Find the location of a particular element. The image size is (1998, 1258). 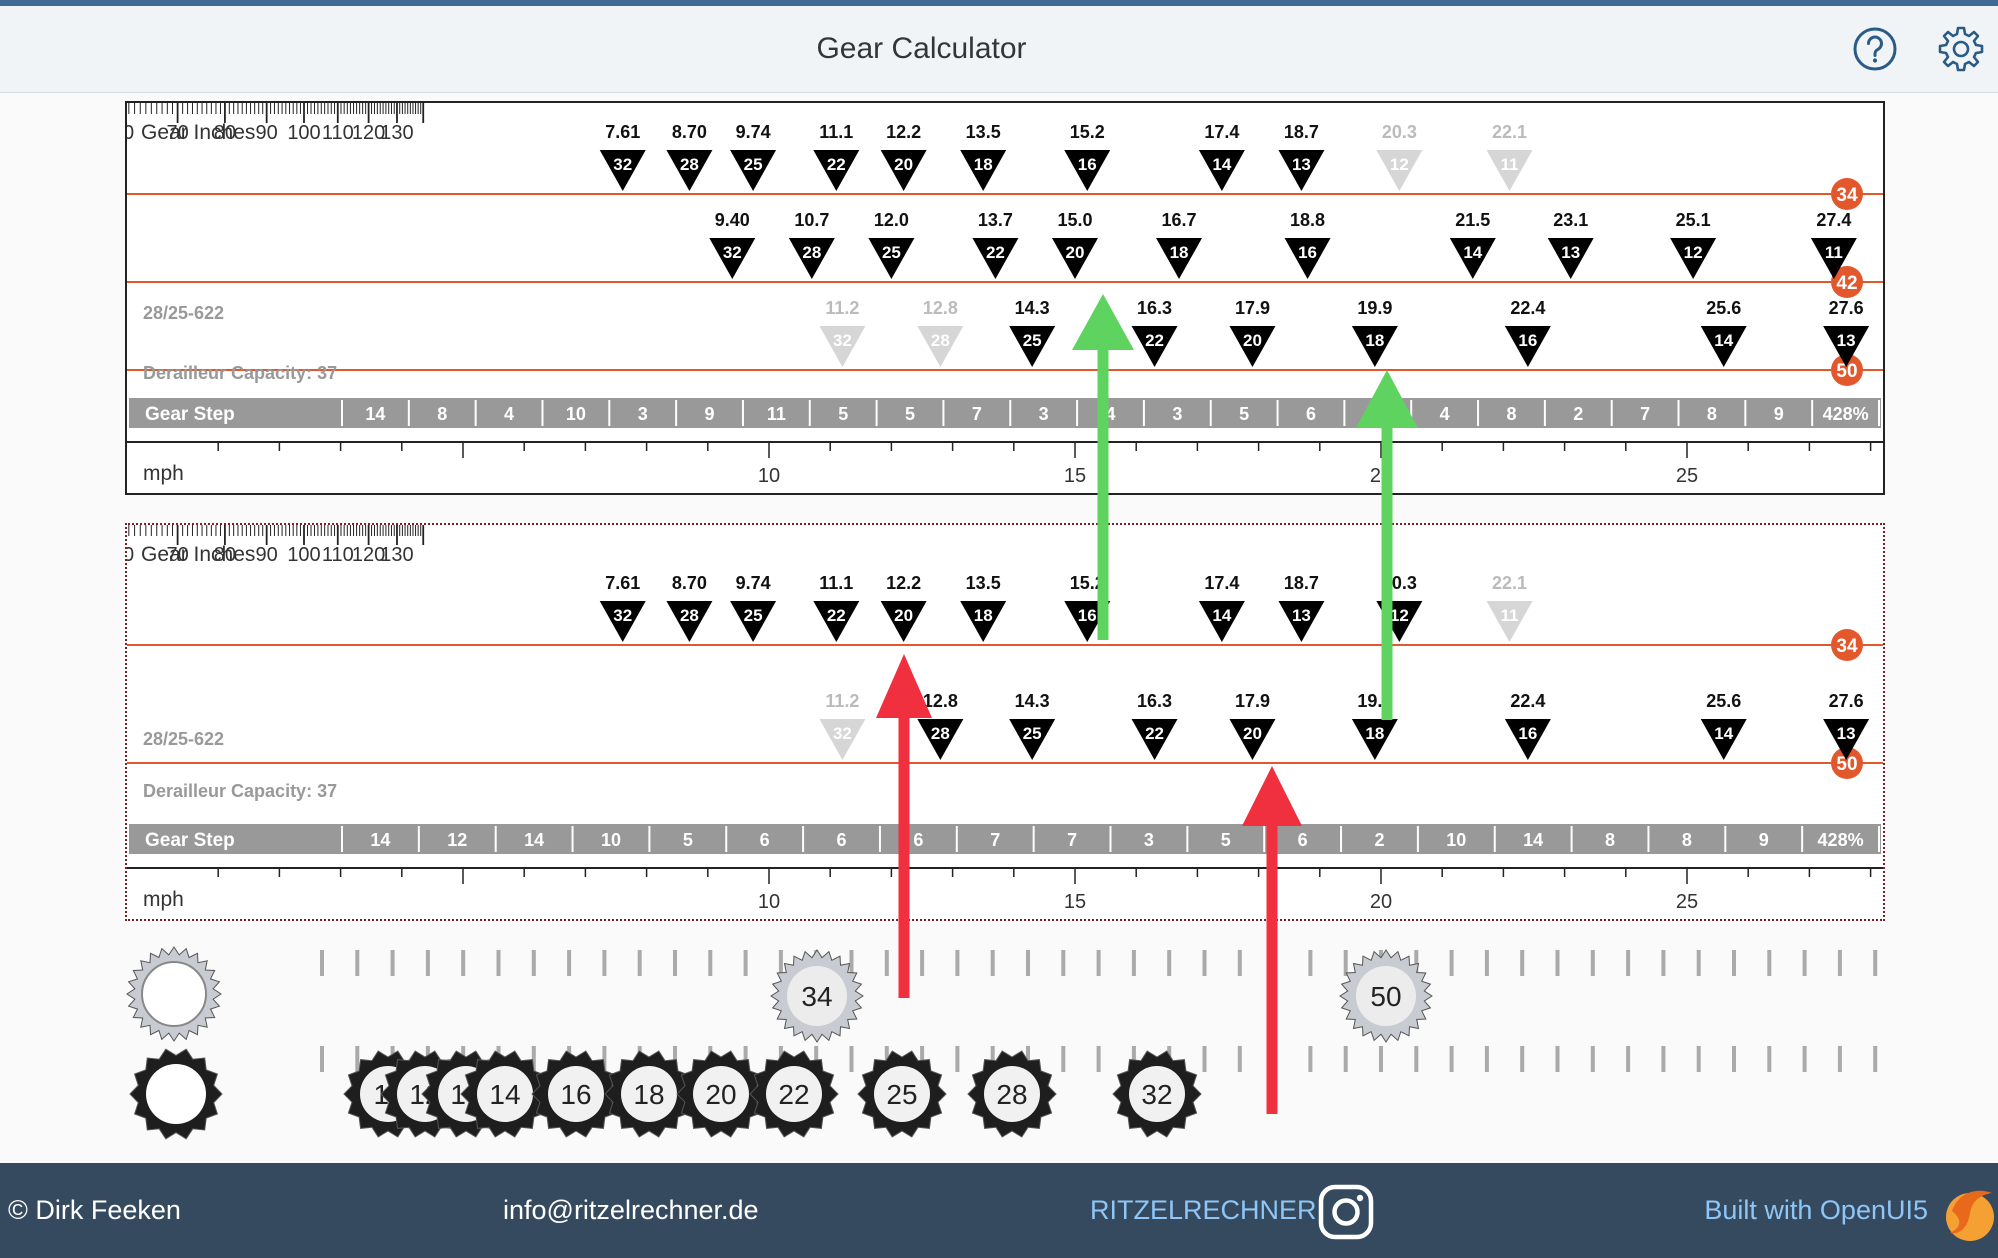

copyright-text: © Dirk Feeken is located at coordinates (94, 1210).